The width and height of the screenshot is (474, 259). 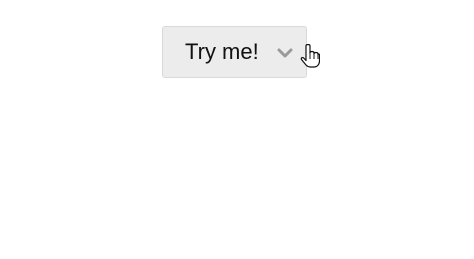 What do you see at coordinates (285, 52) in the screenshot?
I see `chevron-down-icon` at bounding box center [285, 52].